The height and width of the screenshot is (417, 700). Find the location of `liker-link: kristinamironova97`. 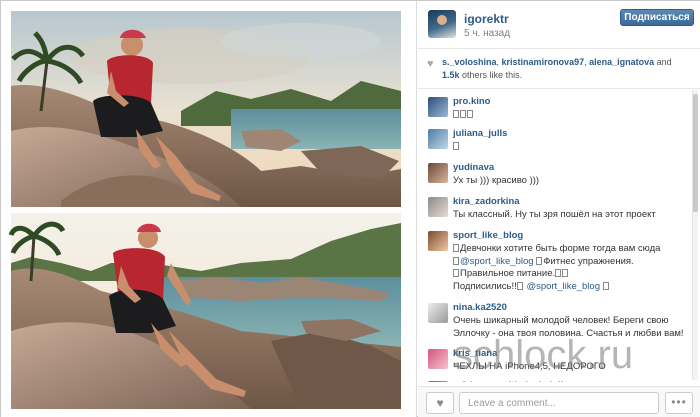

liker-link: kristinamironova97 is located at coordinates (543, 62).